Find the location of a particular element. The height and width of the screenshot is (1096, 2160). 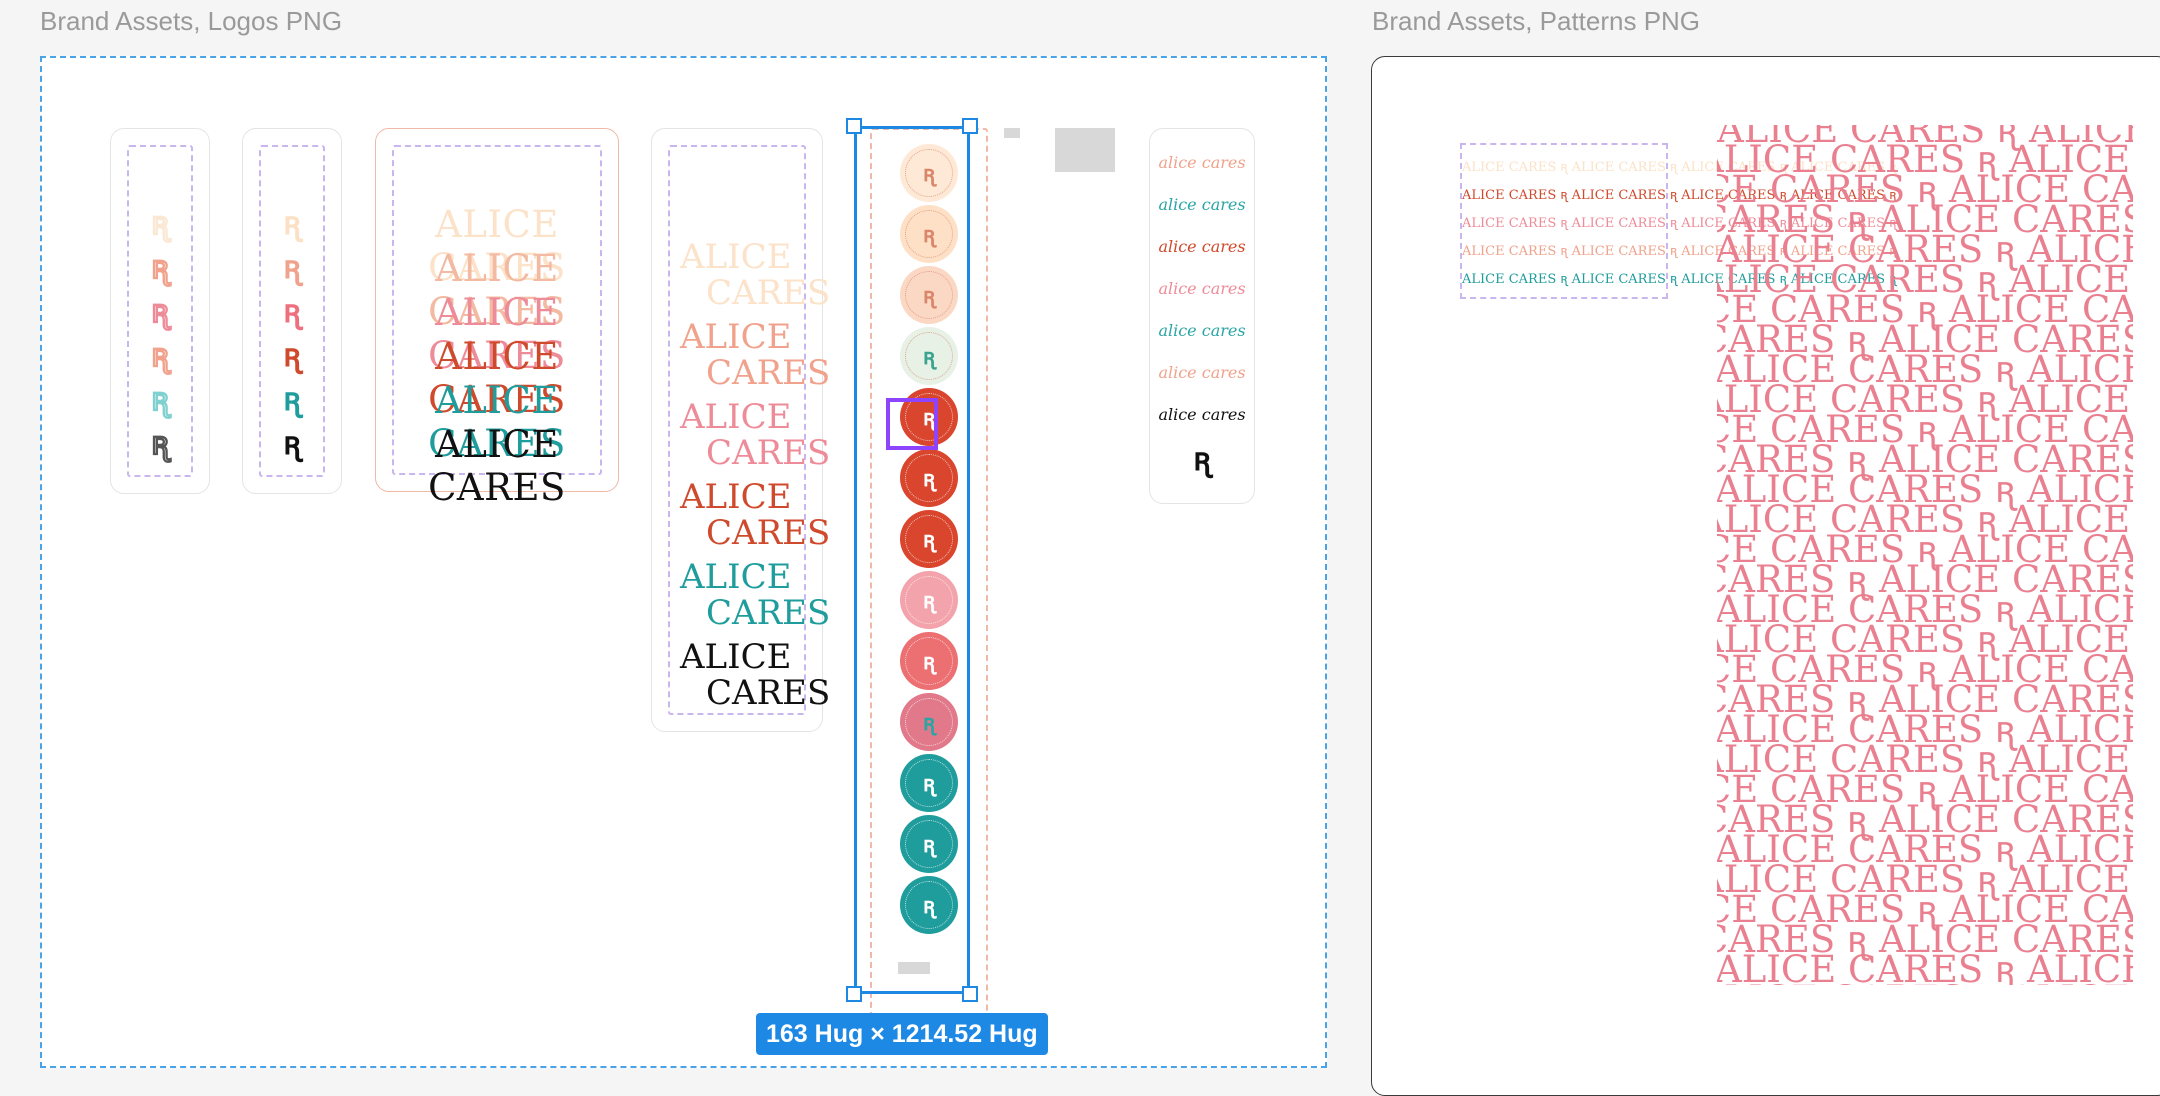

resize-handle-top-left is located at coordinates (854, 126).